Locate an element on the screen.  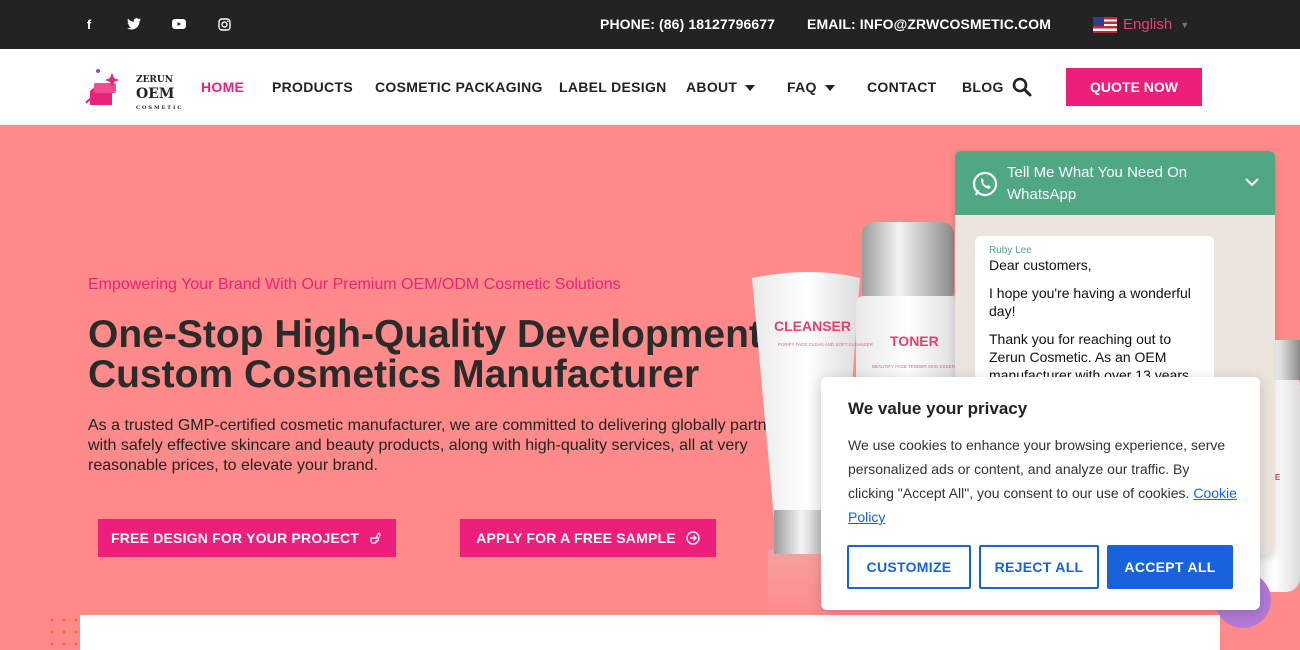
twitter-icon is located at coordinates (134, 24).